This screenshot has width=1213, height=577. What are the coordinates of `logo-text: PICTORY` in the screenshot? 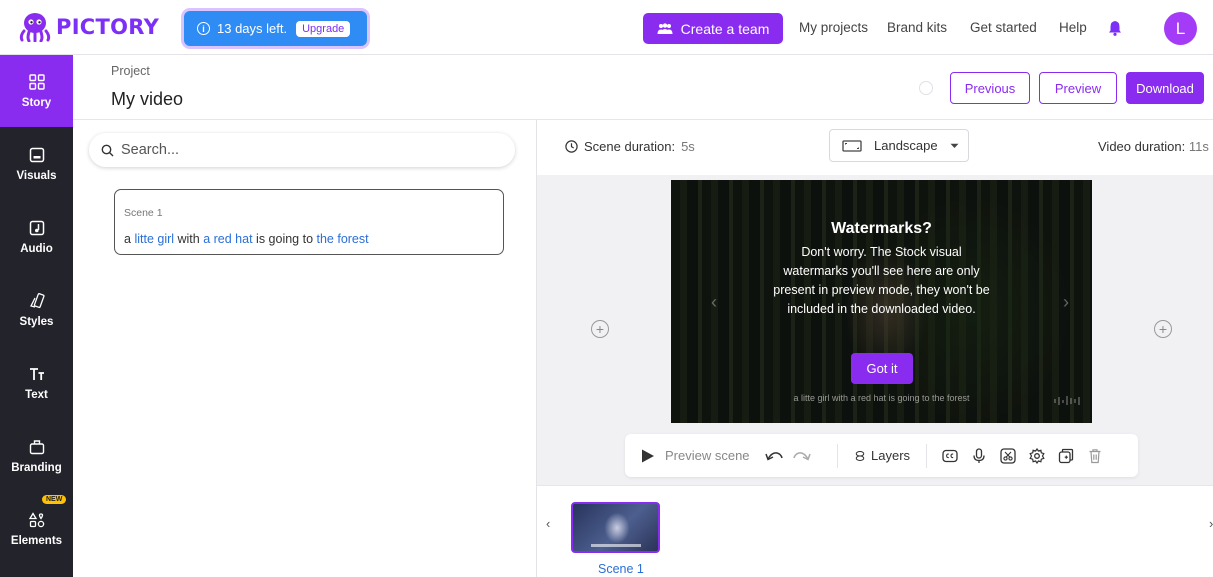 It's located at (108, 27).